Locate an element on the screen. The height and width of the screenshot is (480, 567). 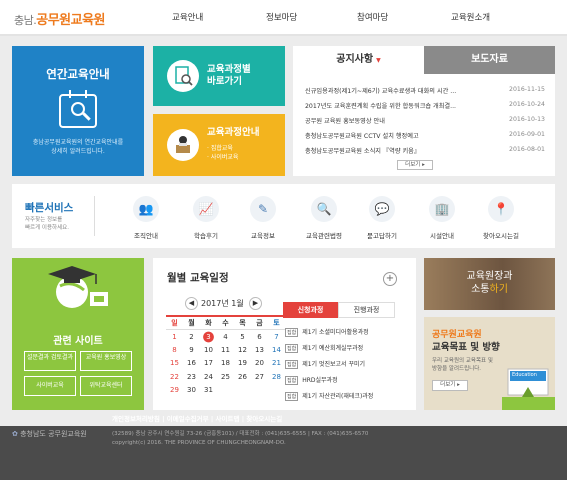
calendar-day: 8 is located at coordinates (174, 350).